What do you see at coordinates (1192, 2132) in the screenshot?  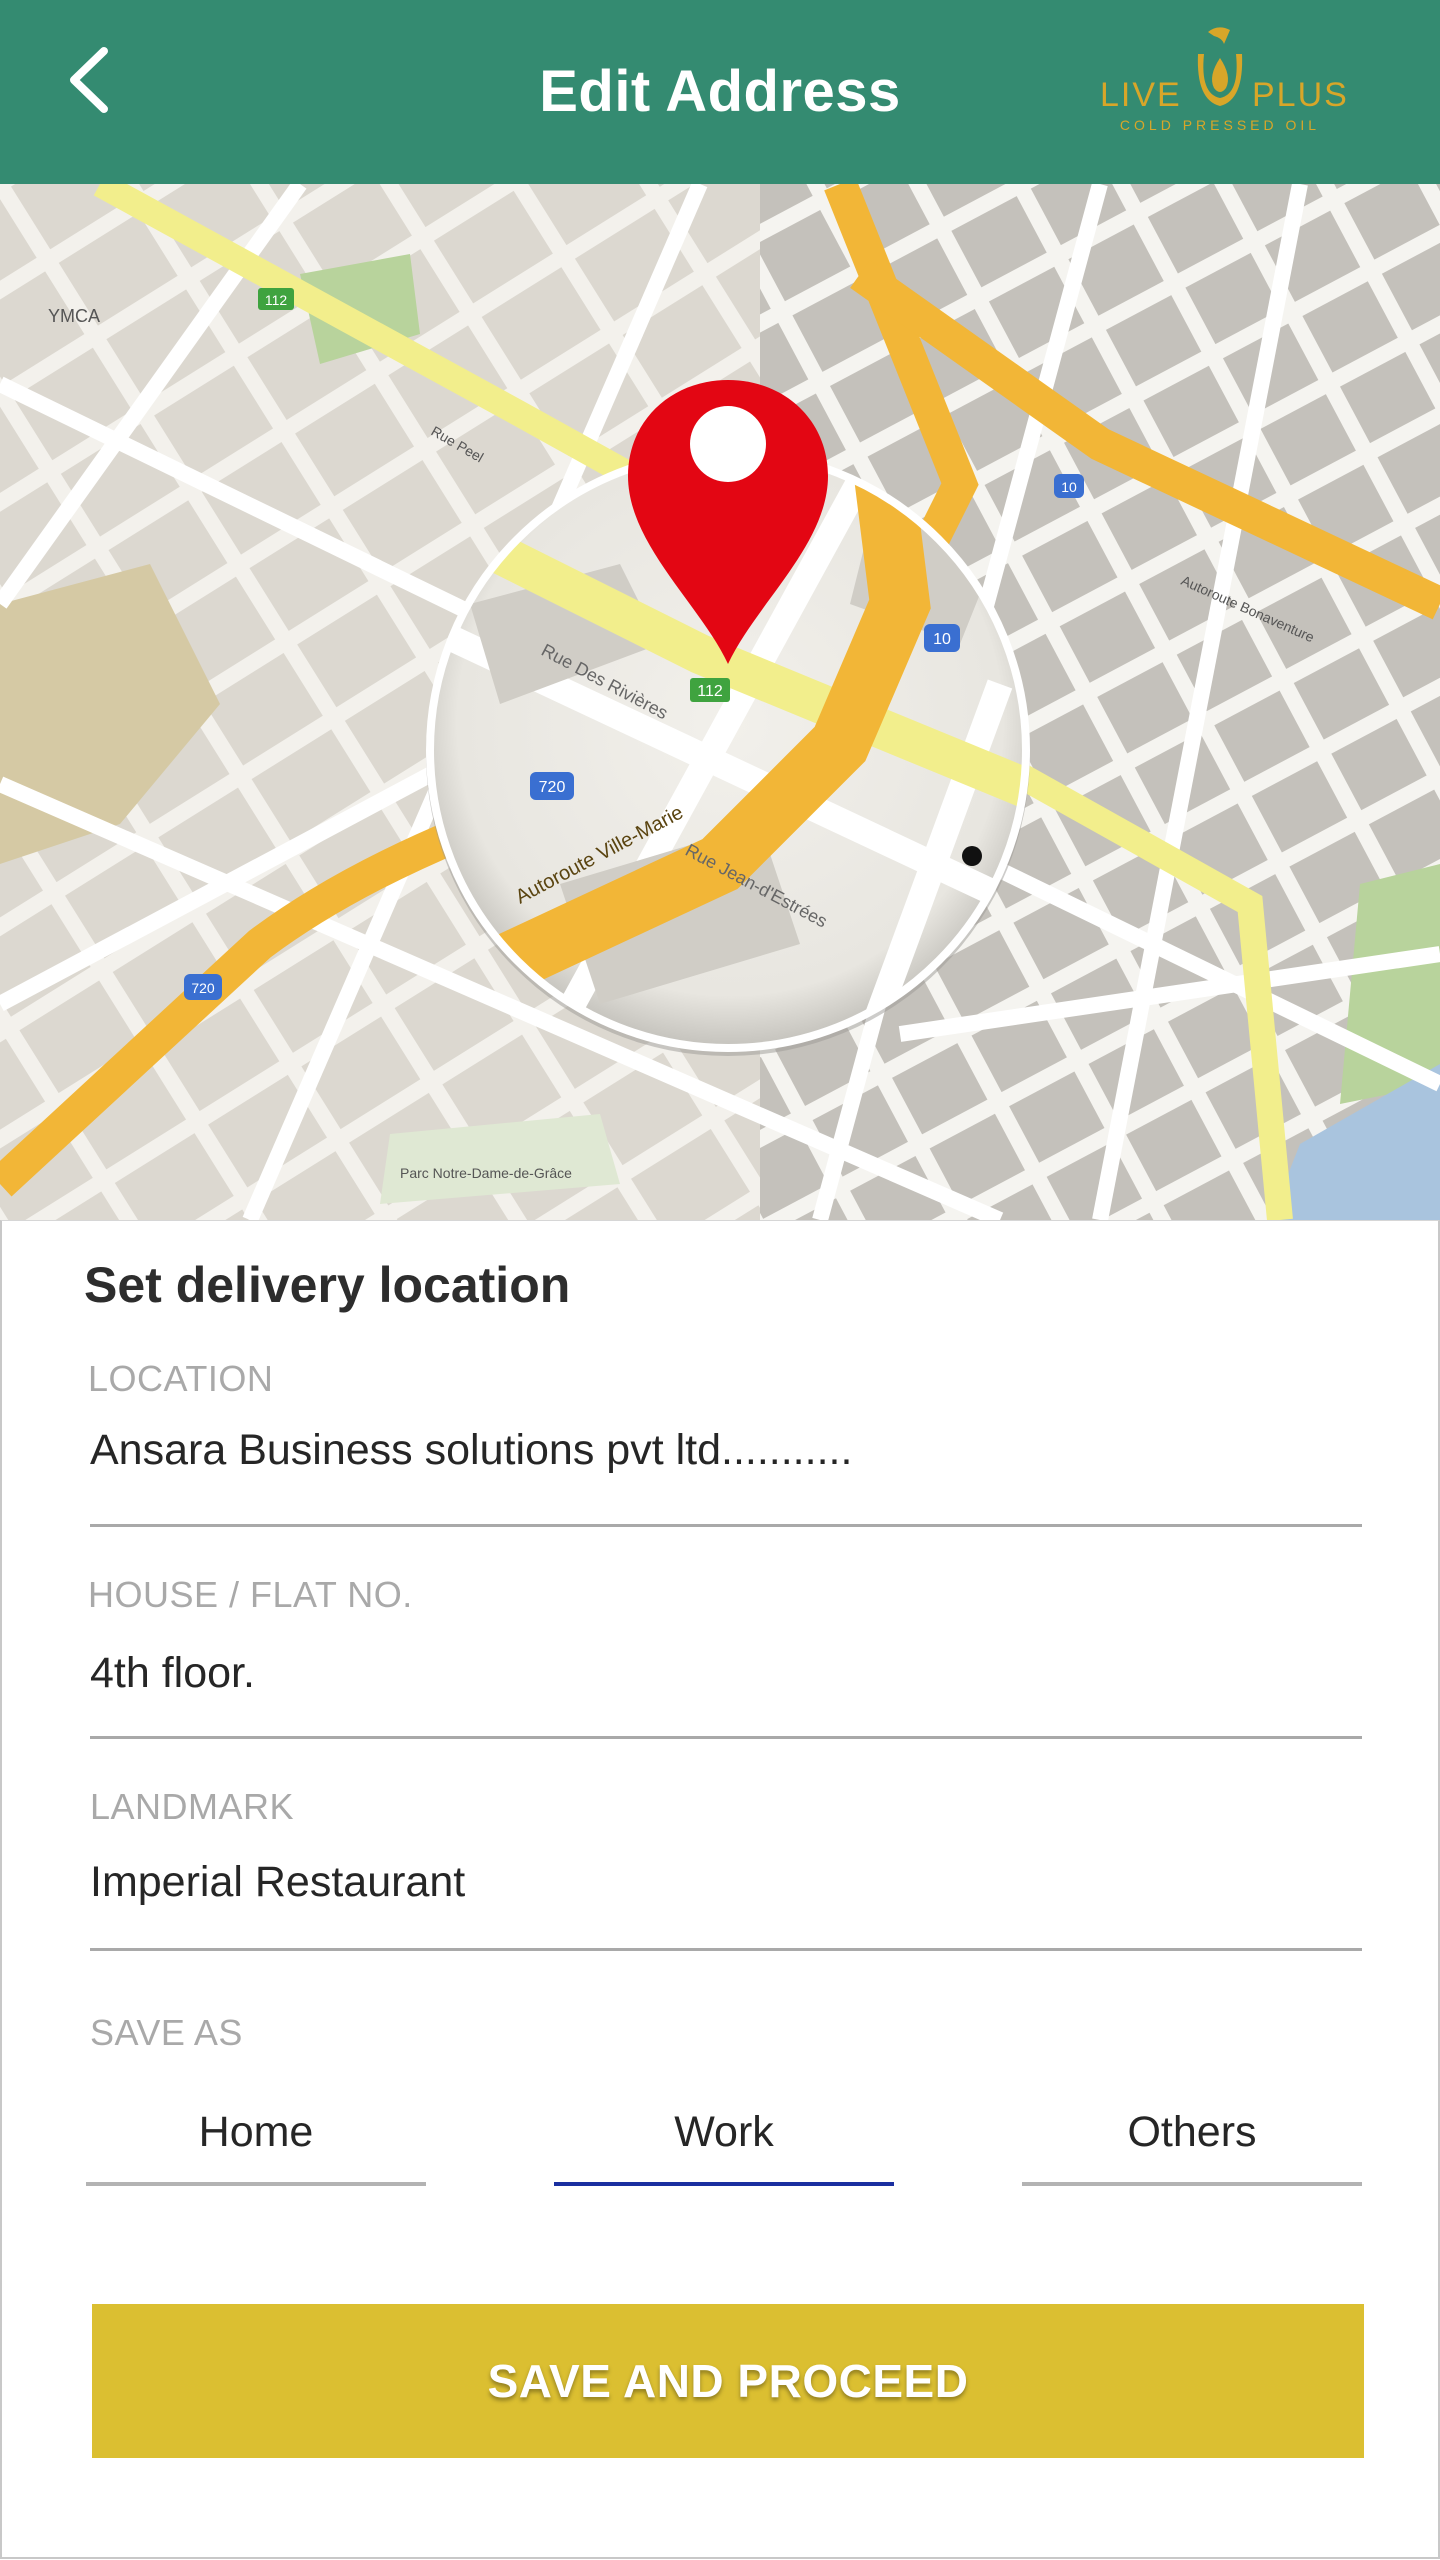 I see `others-option-label: Others` at bounding box center [1192, 2132].